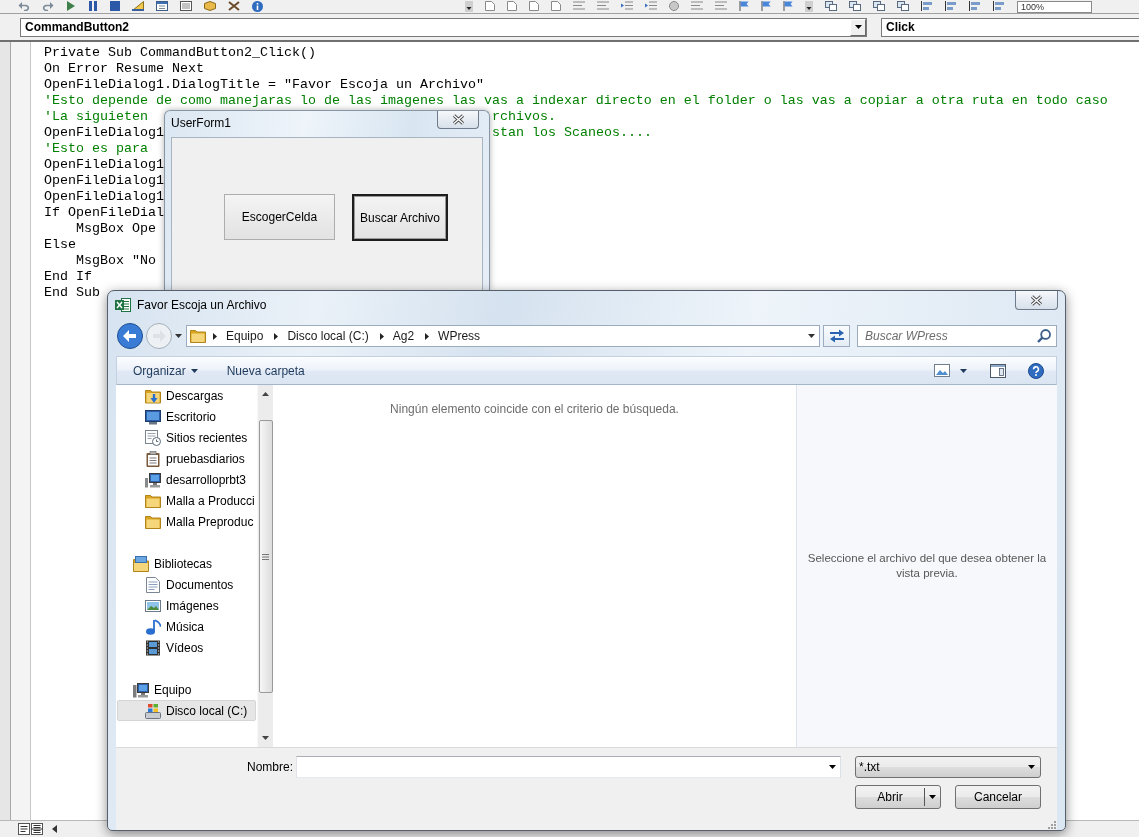 This screenshot has width=1139, height=837. What do you see at coordinates (898, 797) in the screenshot?
I see `open-button: Abrir` at bounding box center [898, 797].